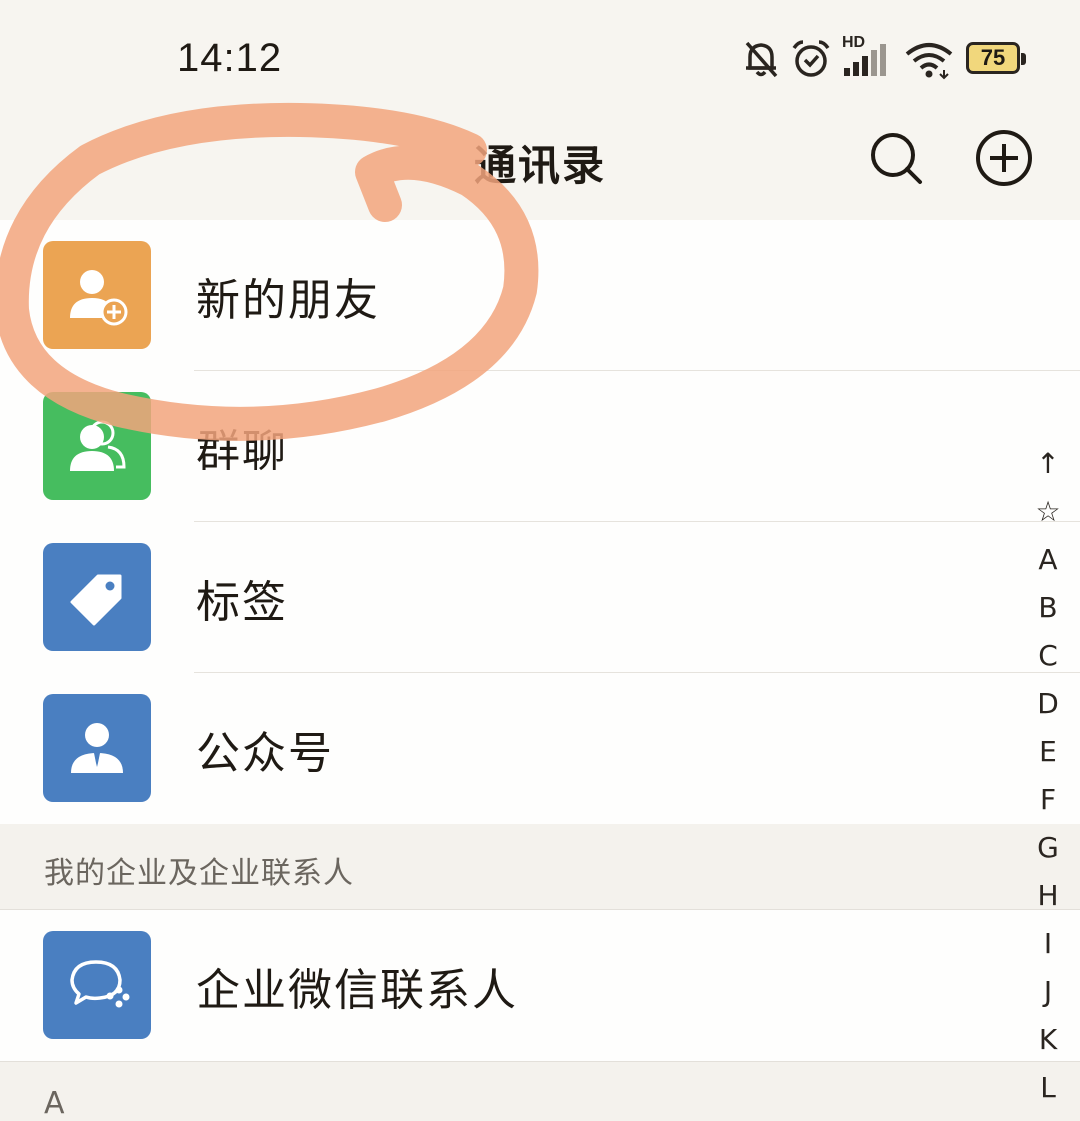 This screenshot has height=1121, width=1080. Describe the element at coordinates (1048, 512) in the screenshot. I see `index-star: ☆` at that location.